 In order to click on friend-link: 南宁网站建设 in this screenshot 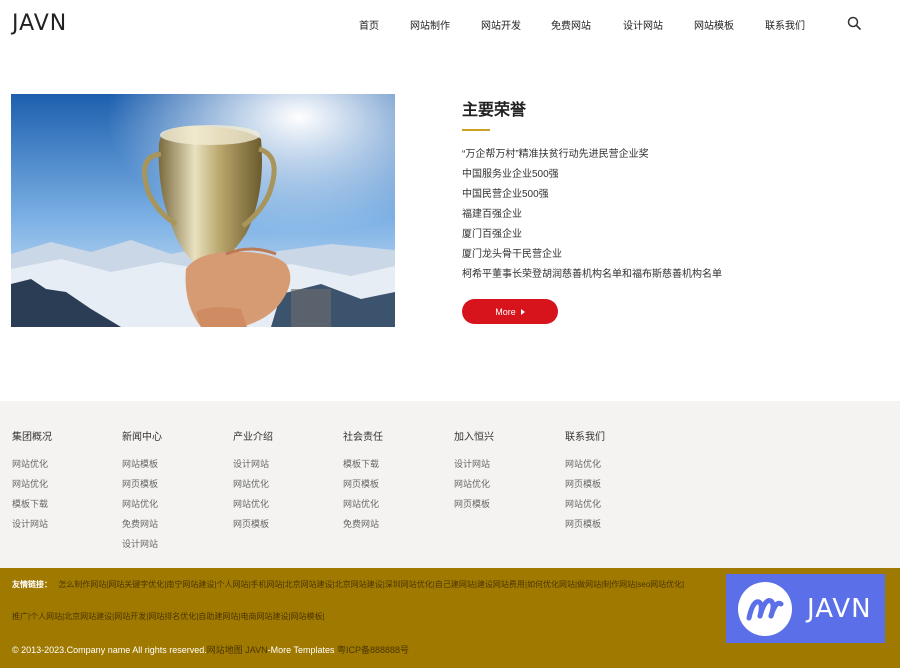, I will do `click(191, 584)`.